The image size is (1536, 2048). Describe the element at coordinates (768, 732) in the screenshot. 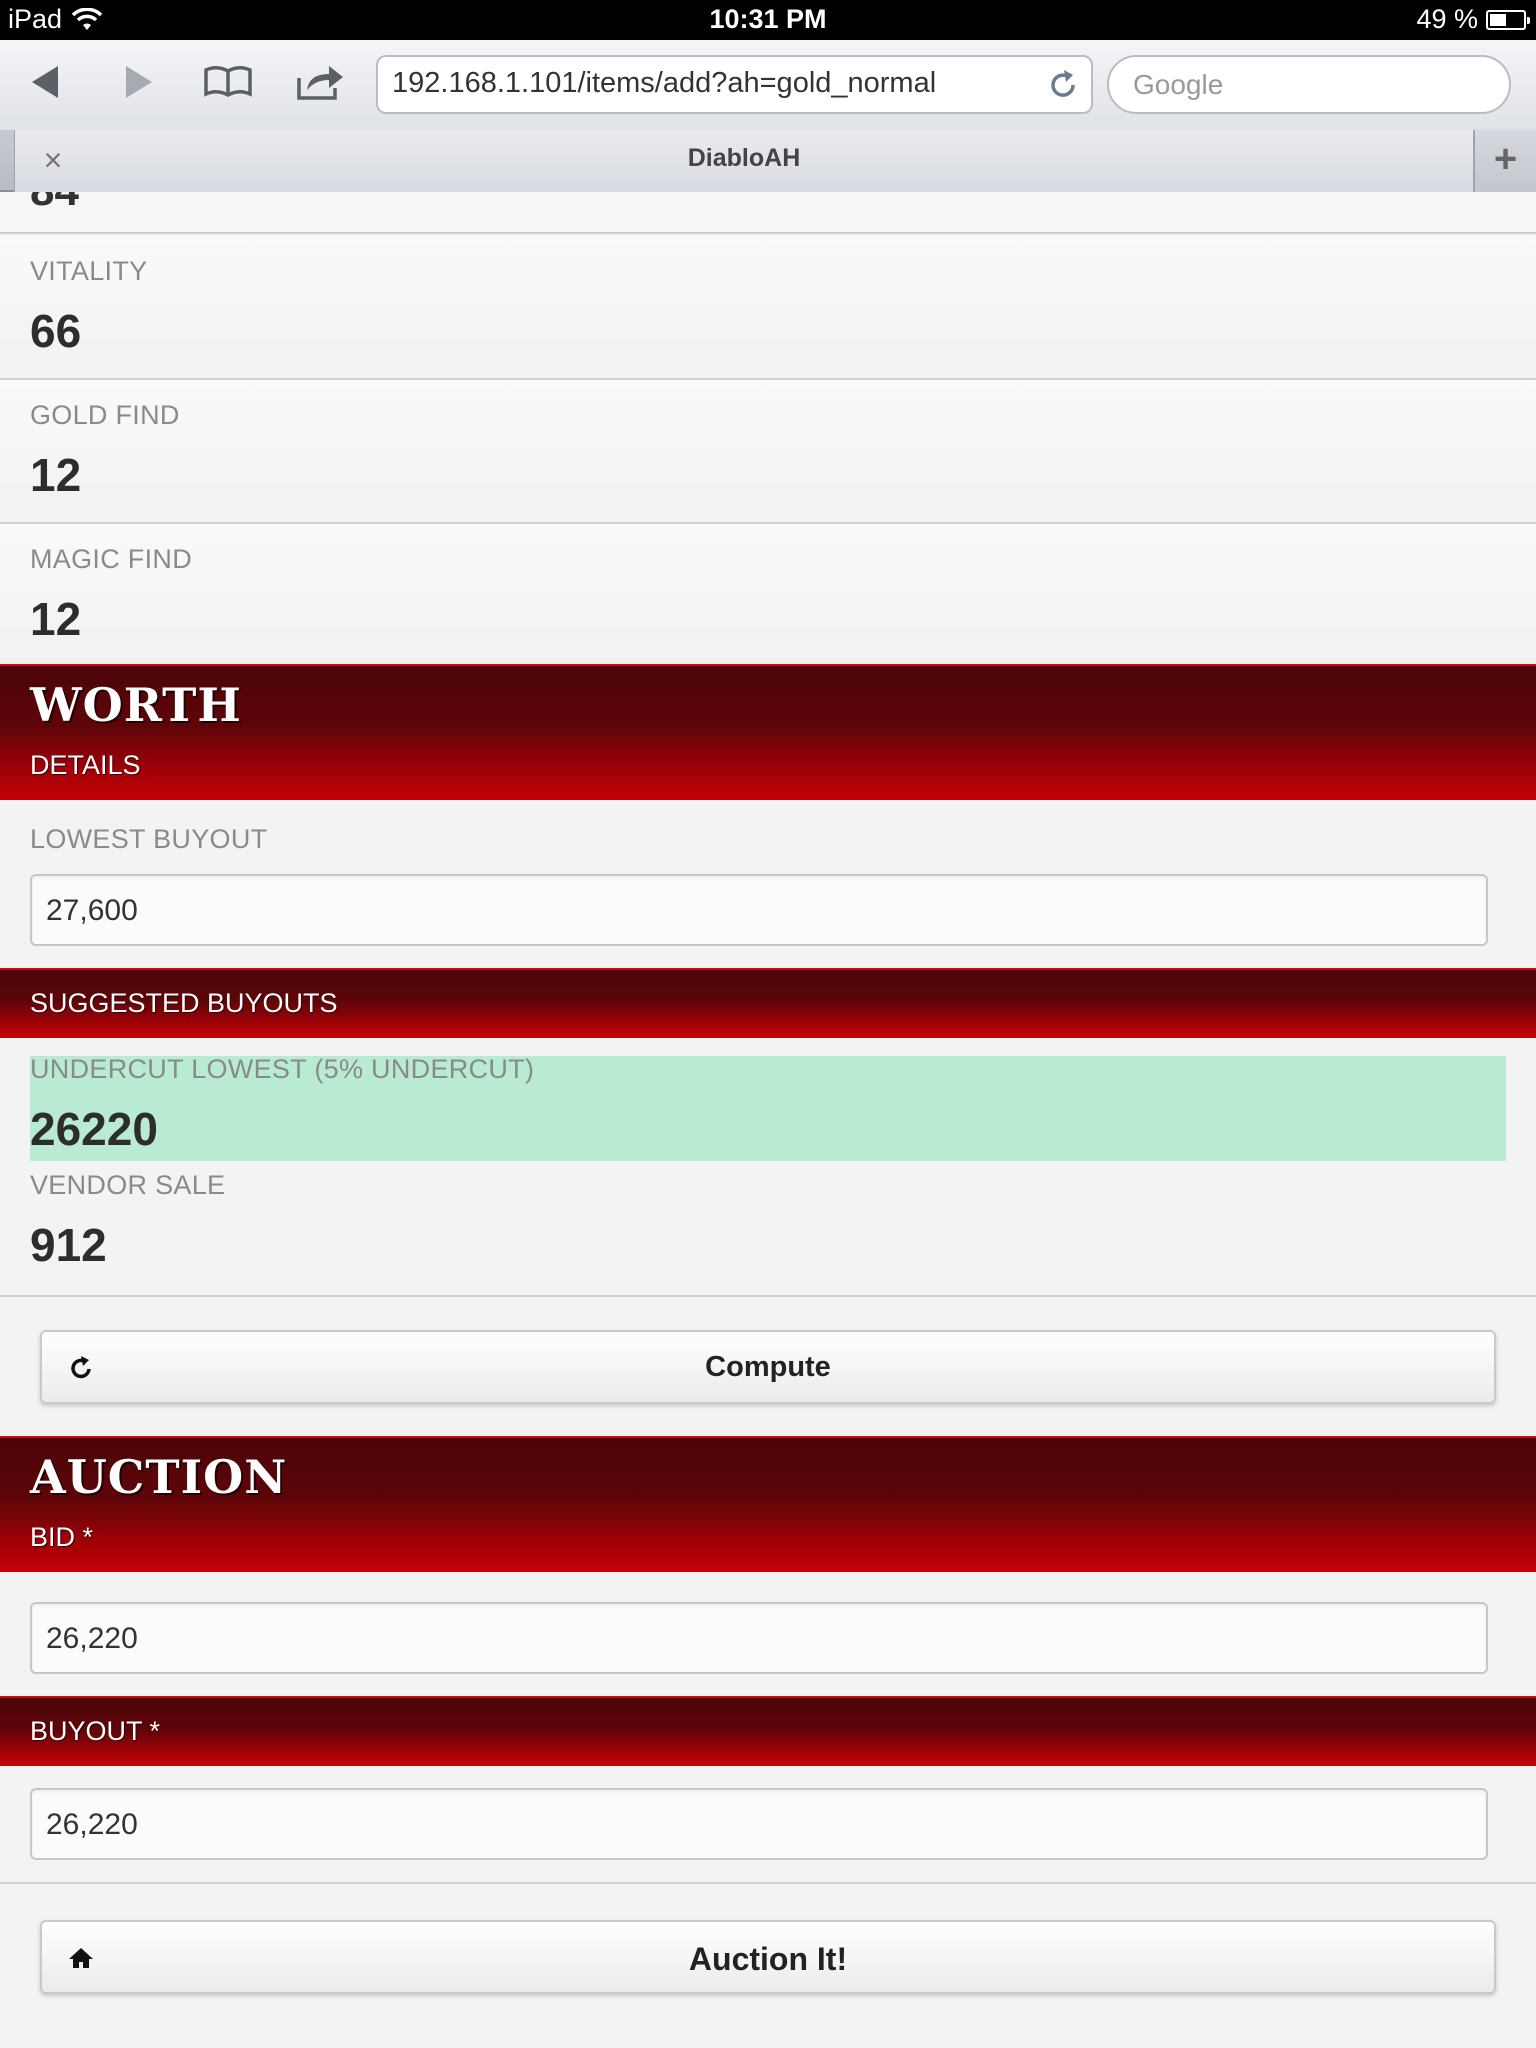

I see `worth-section-header: WORTH DETAILS` at that location.